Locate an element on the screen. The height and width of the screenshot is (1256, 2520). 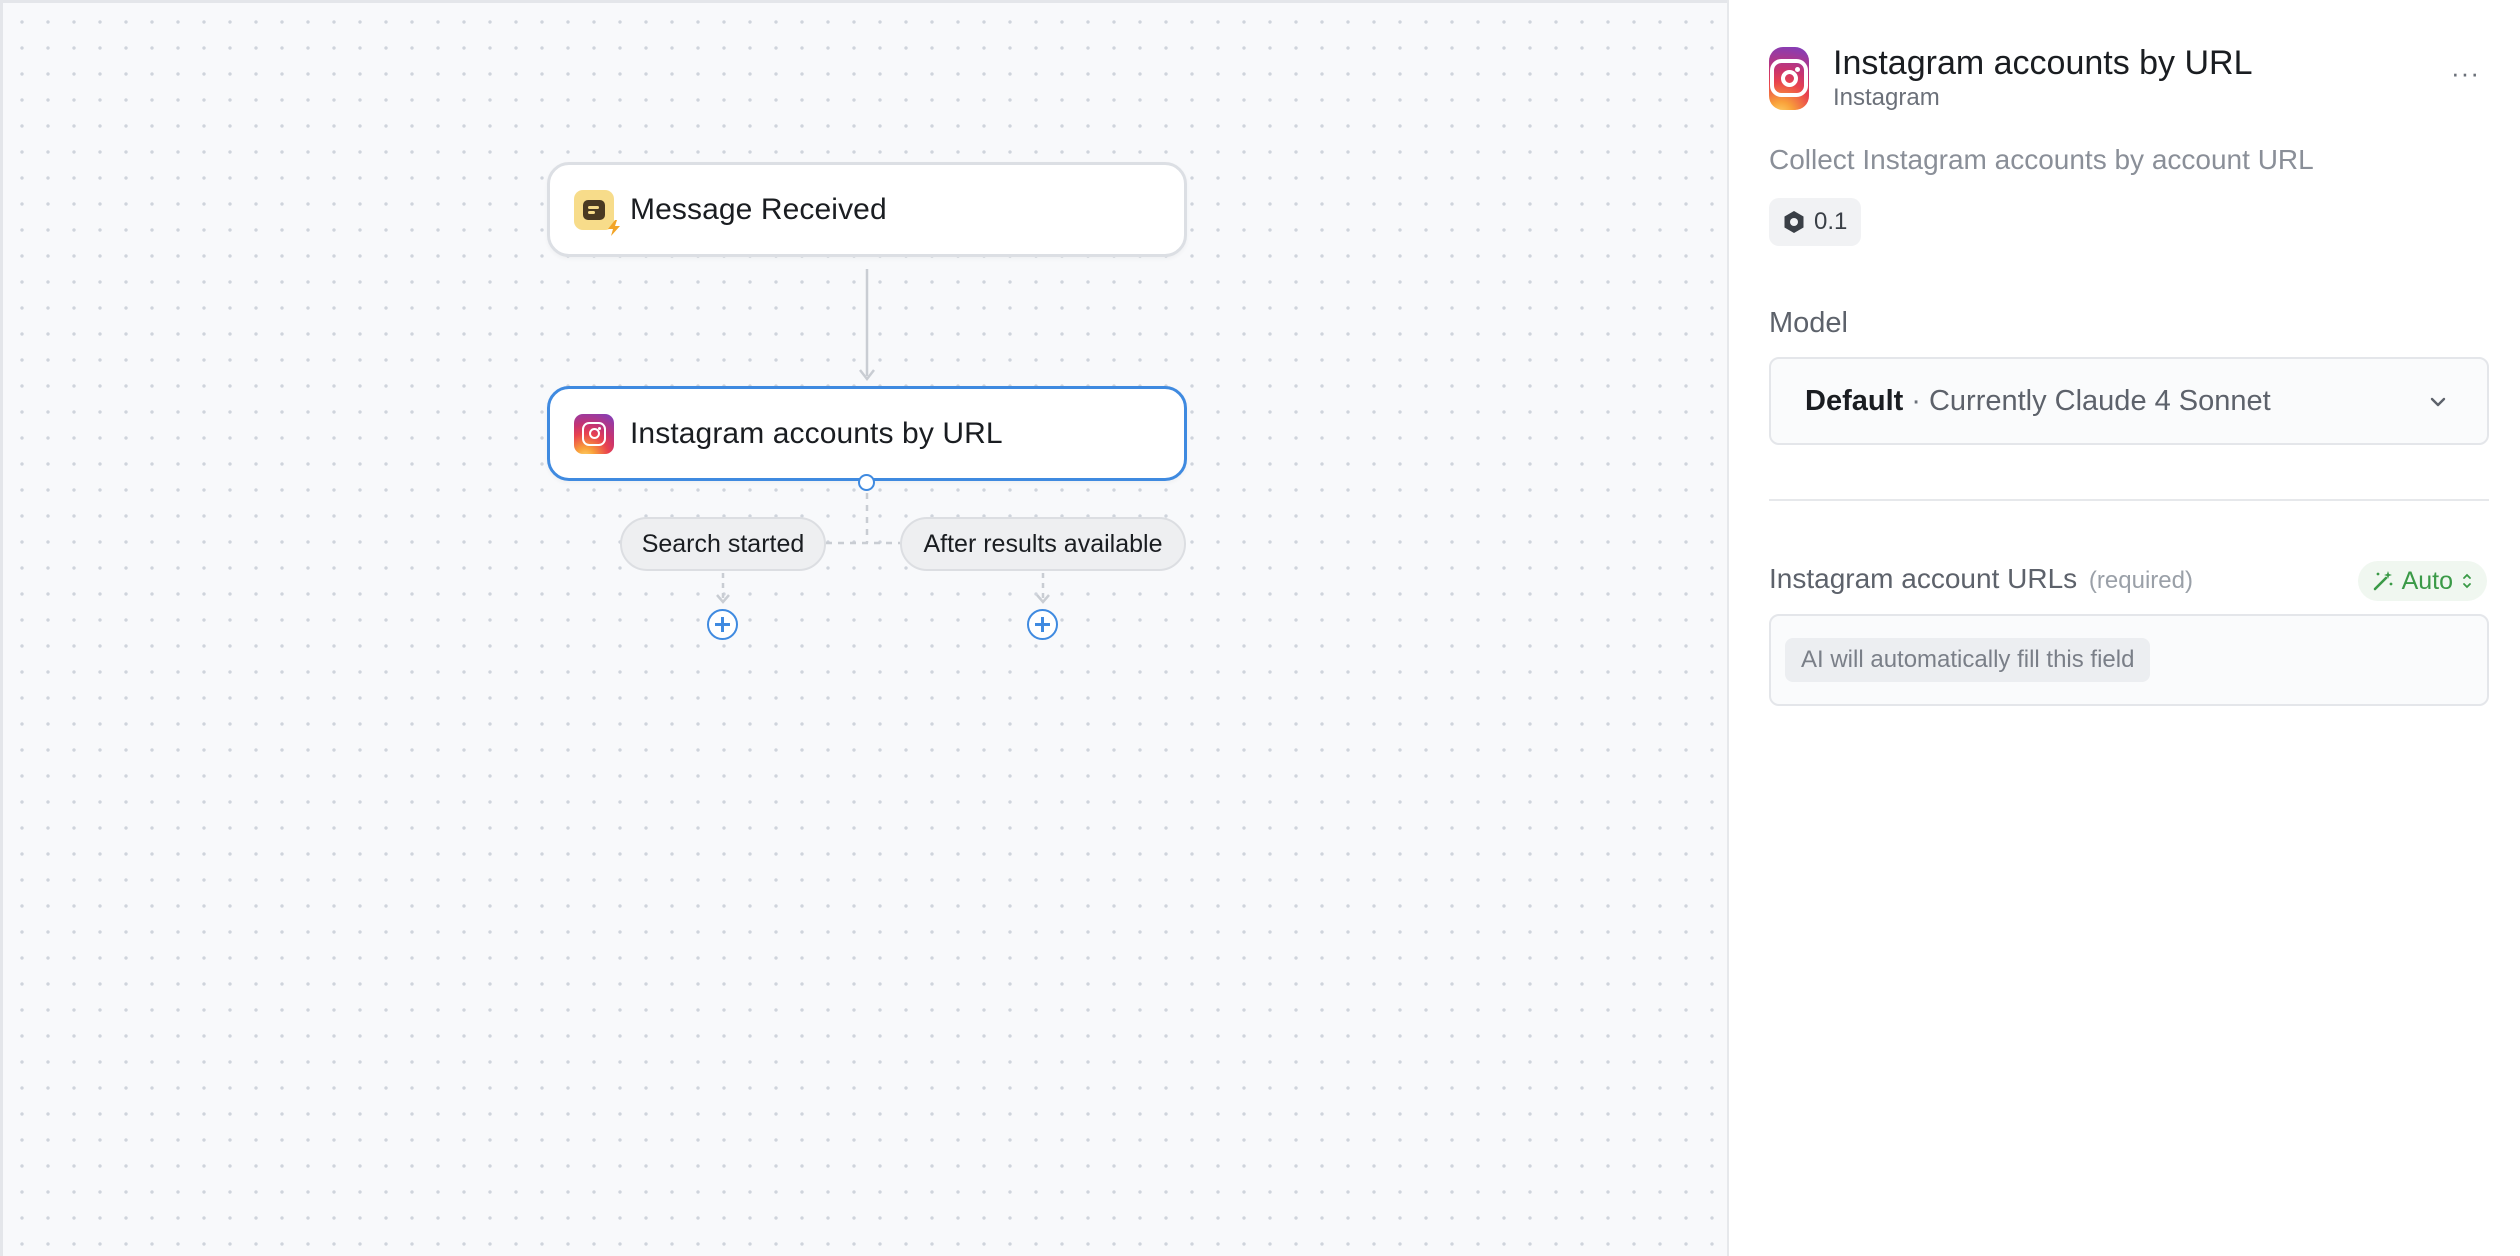
model-select: Default · Currently Claude 4 Sonnet is located at coordinates (2129, 401).